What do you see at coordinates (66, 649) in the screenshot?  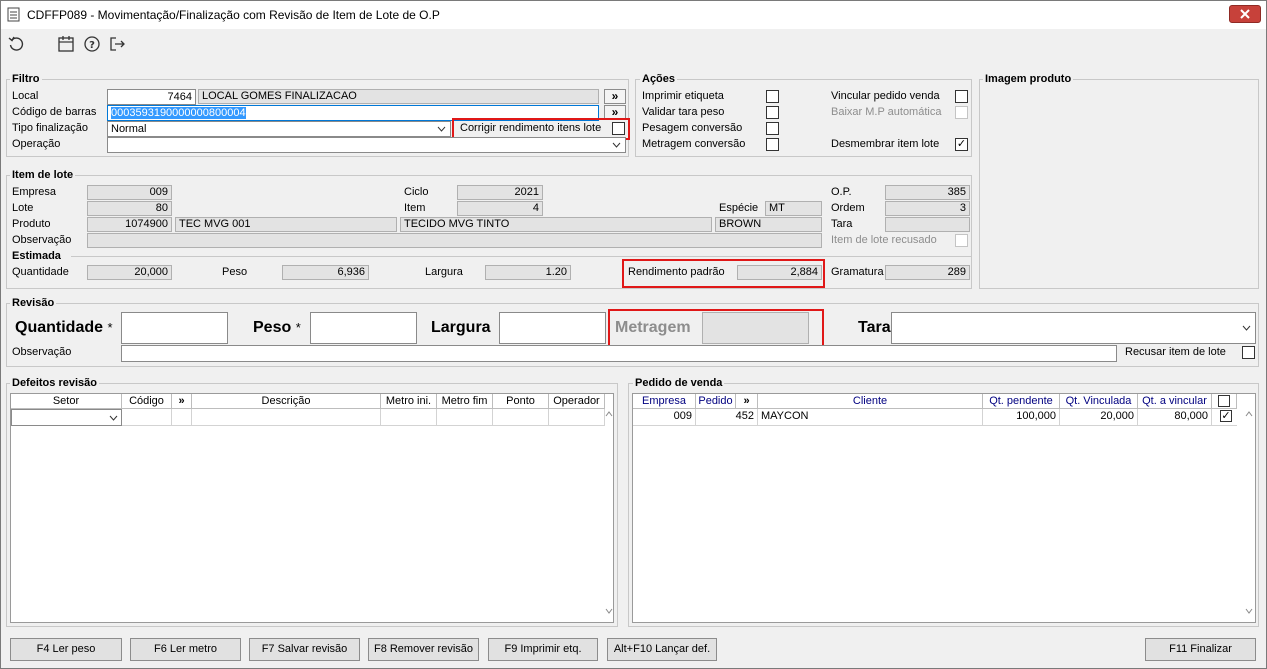 I see `f4-ler-peso-button: F4 Ler peso` at bounding box center [66, 649].